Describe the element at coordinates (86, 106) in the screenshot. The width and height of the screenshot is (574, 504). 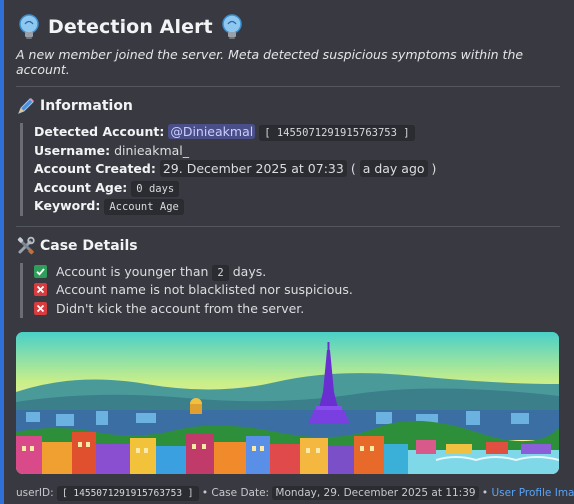
I see `information-title: Information` at that location.